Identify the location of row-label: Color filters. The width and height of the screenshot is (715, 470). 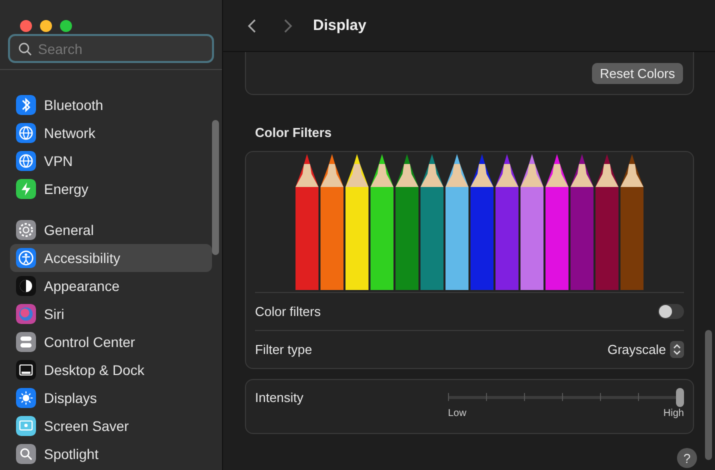
(288, 311).